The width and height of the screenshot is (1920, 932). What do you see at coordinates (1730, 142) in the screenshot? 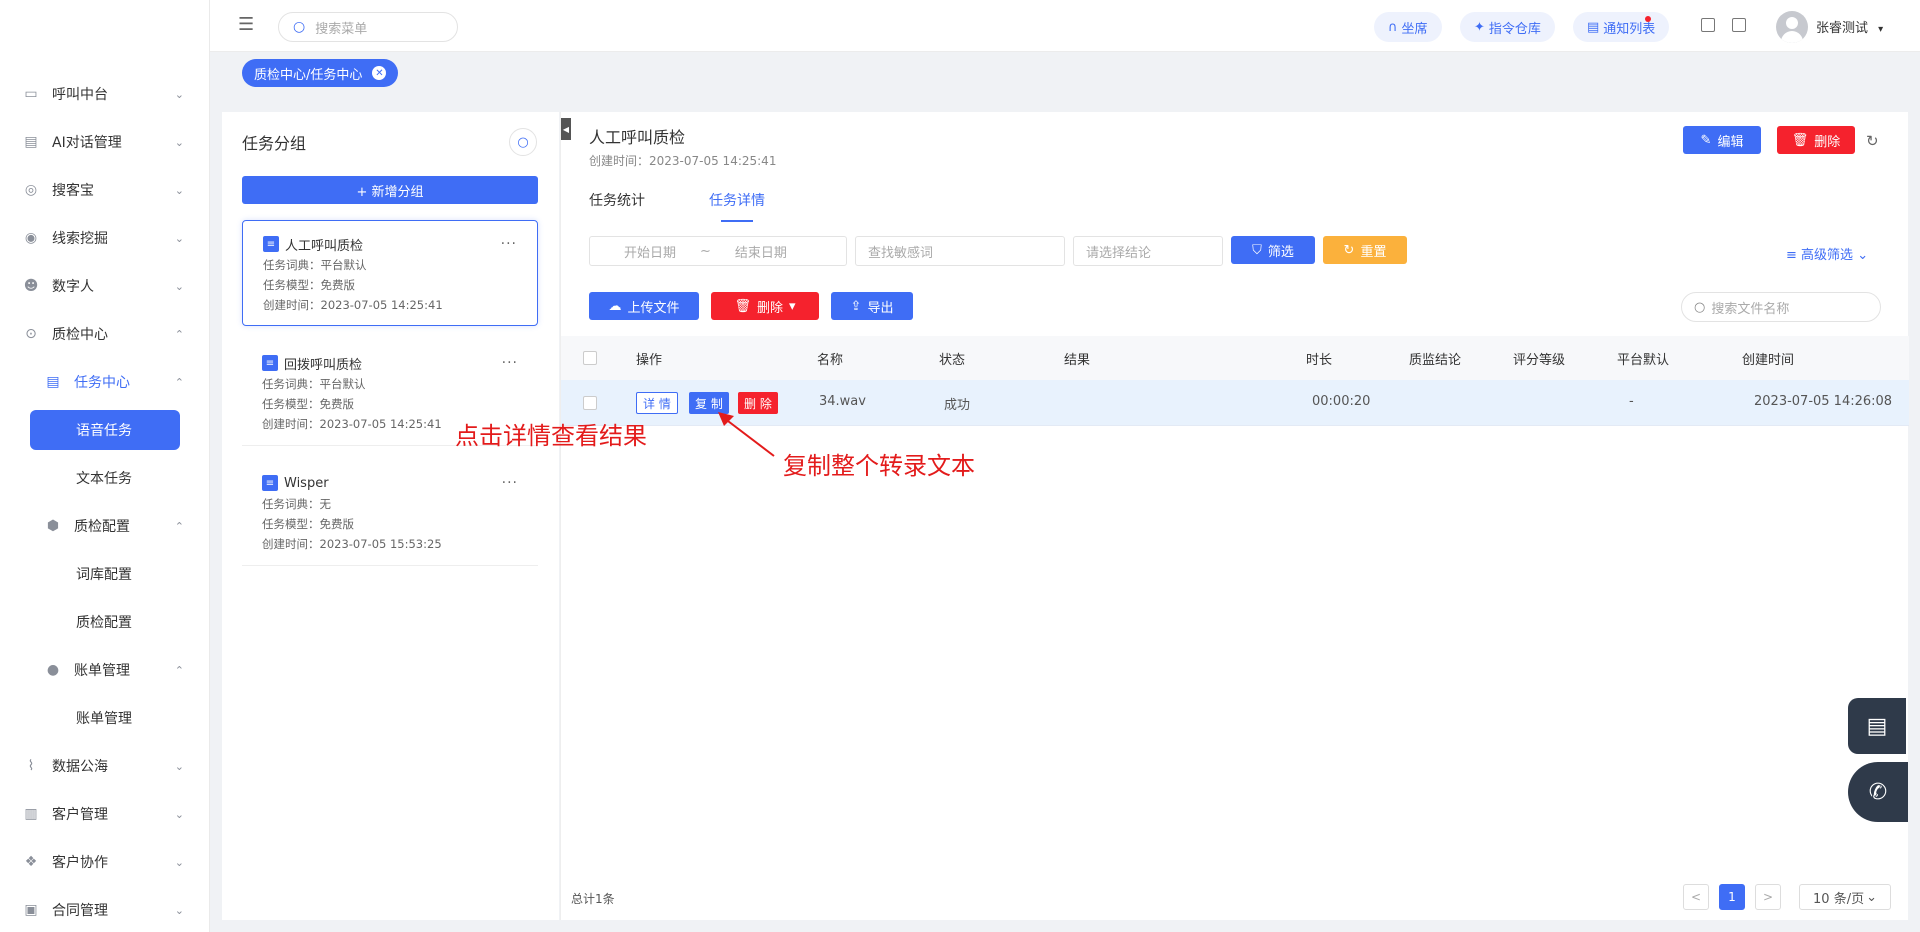
I see `edit-label: 编辑` at bounding box center [1730, 142].